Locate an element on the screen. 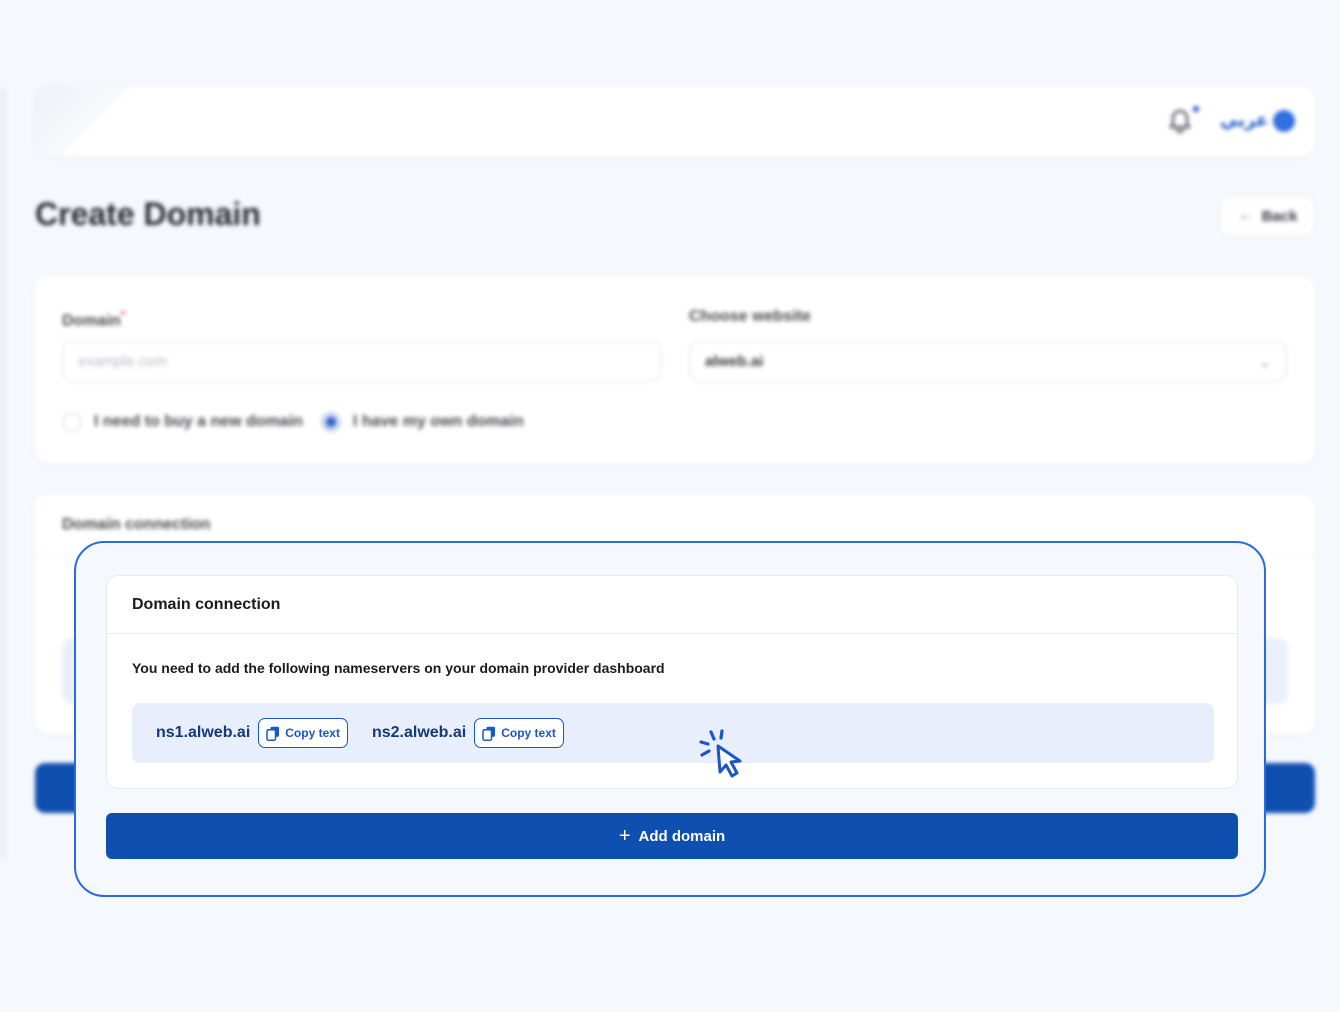  domain-placeholder: example.com is located at coordinates (123, 361).